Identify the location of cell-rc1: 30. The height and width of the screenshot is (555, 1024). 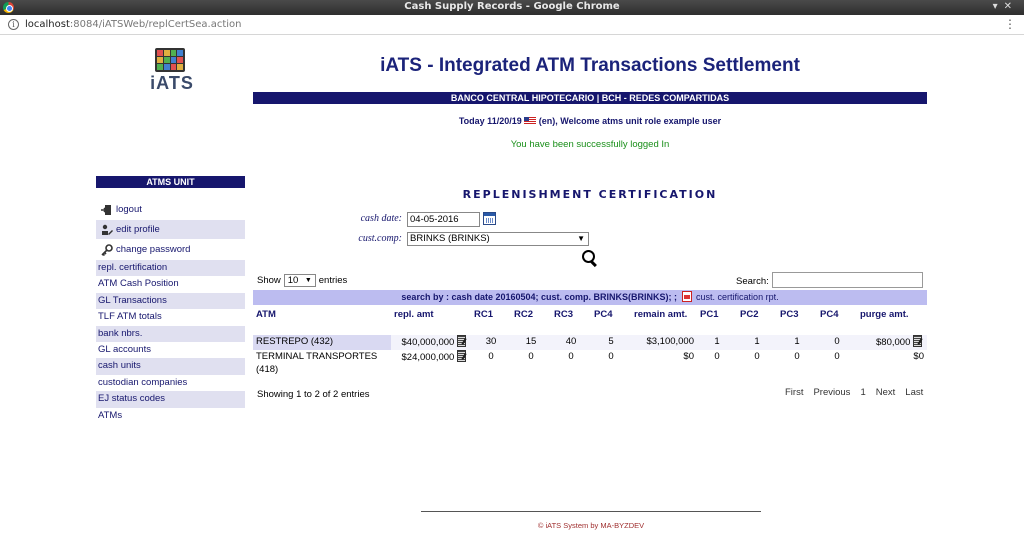
(491, 342).